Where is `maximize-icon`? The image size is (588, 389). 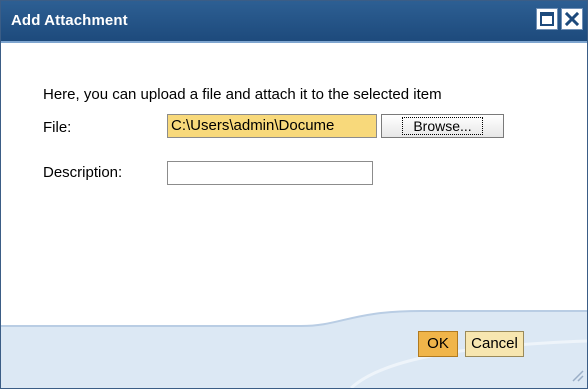 maximize-icon is located at coordinates (547, 19).